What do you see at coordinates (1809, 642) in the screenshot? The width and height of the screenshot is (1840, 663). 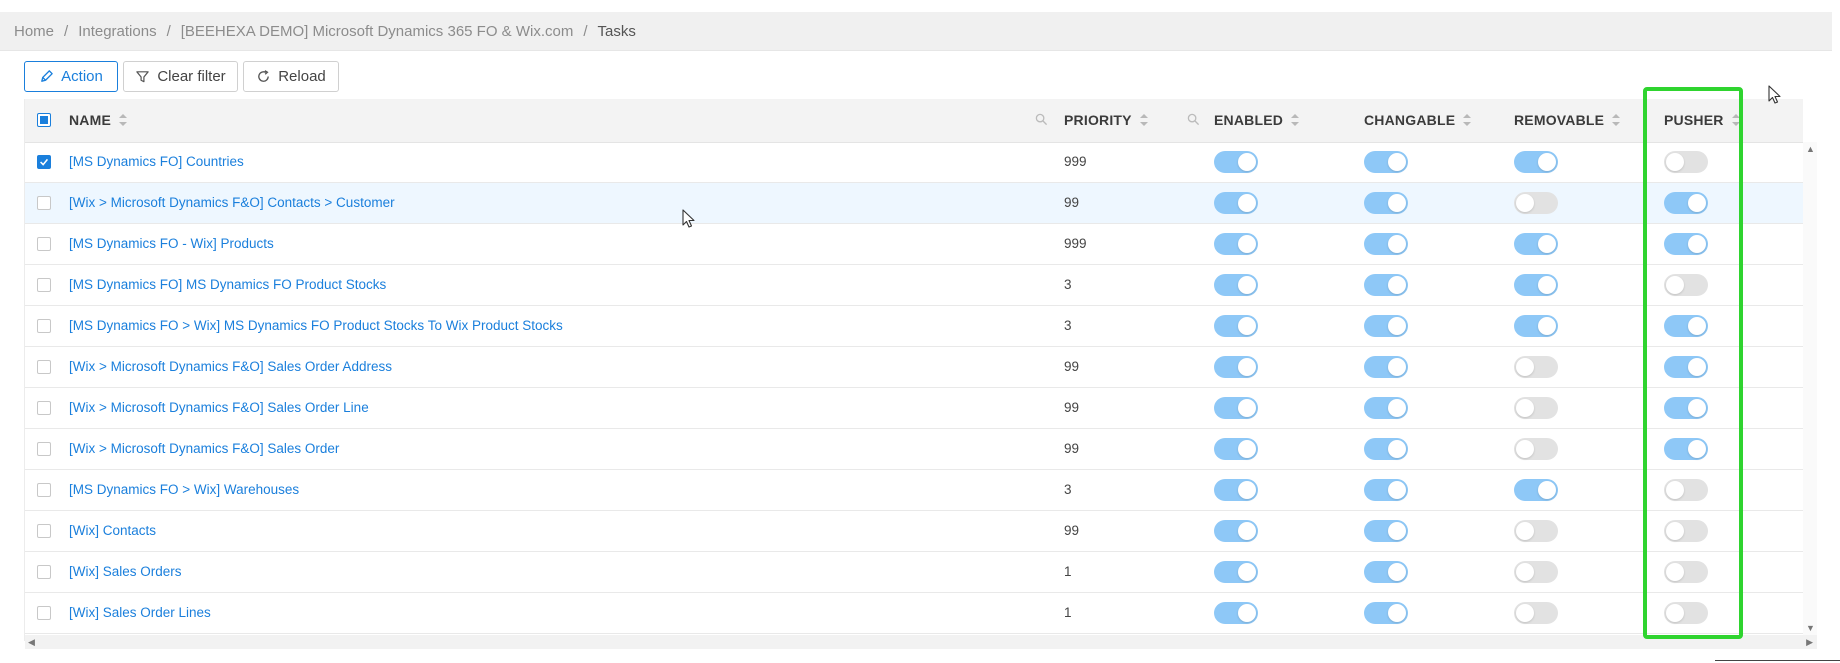 I see `scroll-right-arrow-icon: ▶` at bounding box center [1809, 642].